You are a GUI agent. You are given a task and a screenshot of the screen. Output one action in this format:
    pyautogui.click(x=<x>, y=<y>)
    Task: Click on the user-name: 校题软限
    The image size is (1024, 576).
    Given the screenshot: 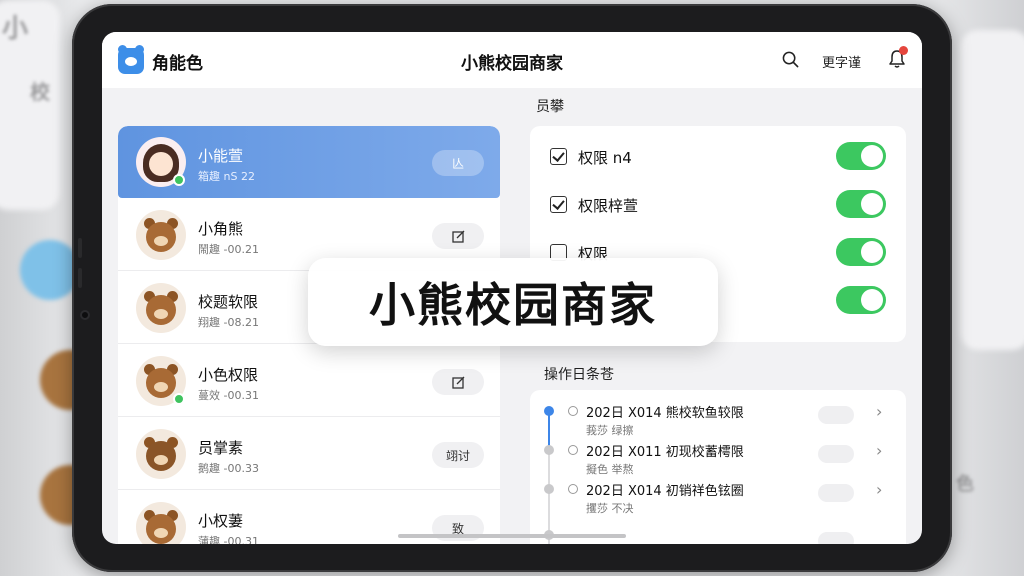 What is the action you would take?
    pyautogui.click(x=228, y=302)
    